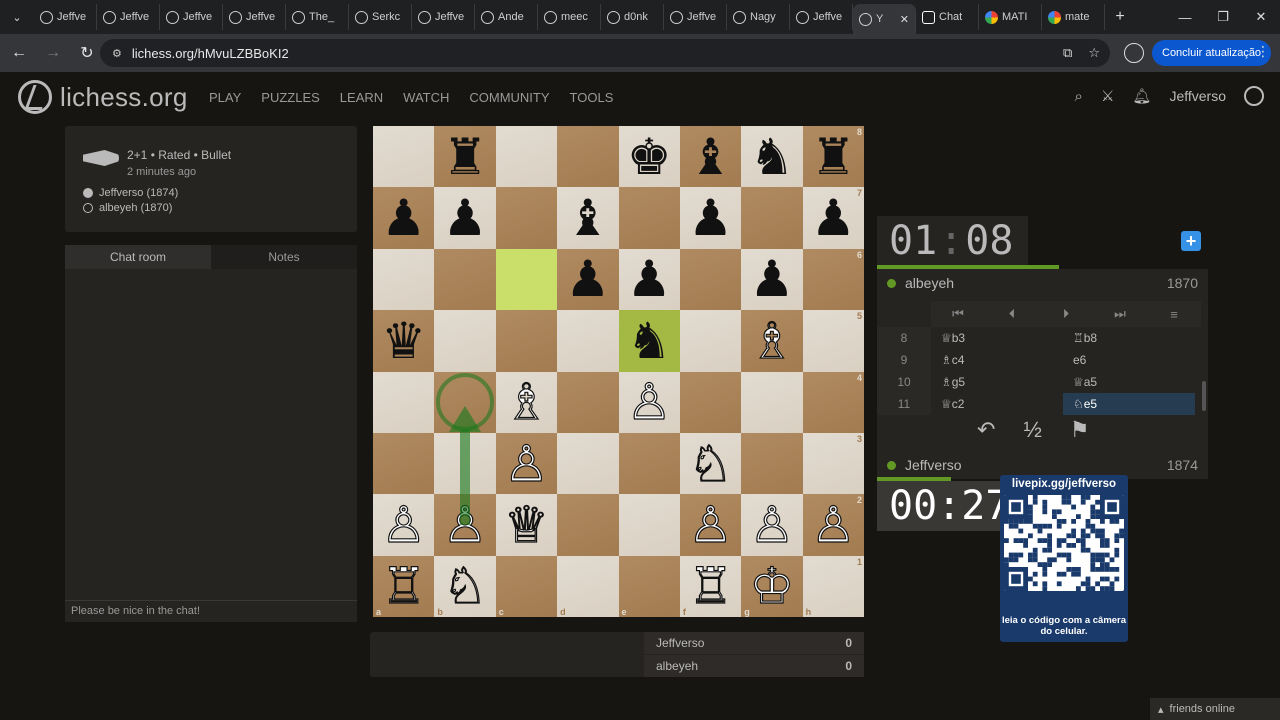 The height and width of the screenshot is (720, 1280). I want to click on square-g5: ♗, so click(772, 341).